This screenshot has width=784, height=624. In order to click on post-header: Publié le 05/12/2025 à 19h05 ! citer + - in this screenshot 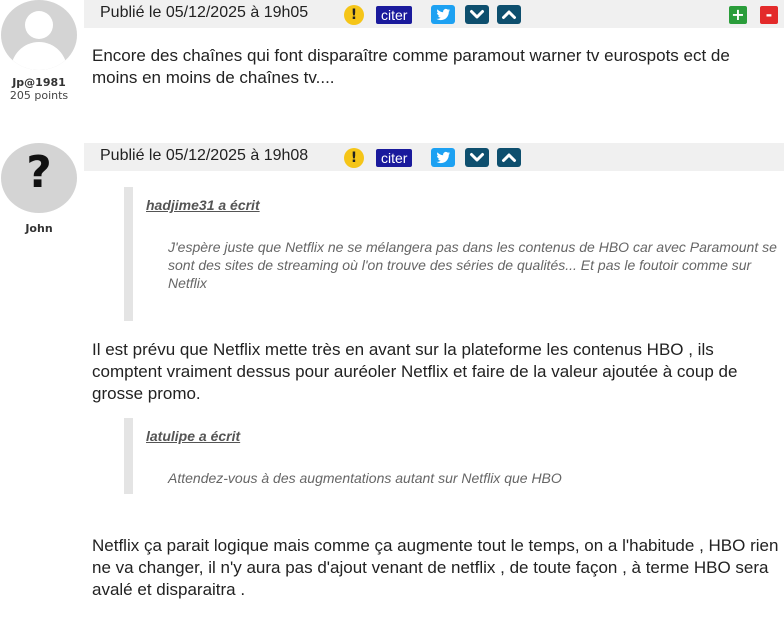, I will do `click(434, 14)`.